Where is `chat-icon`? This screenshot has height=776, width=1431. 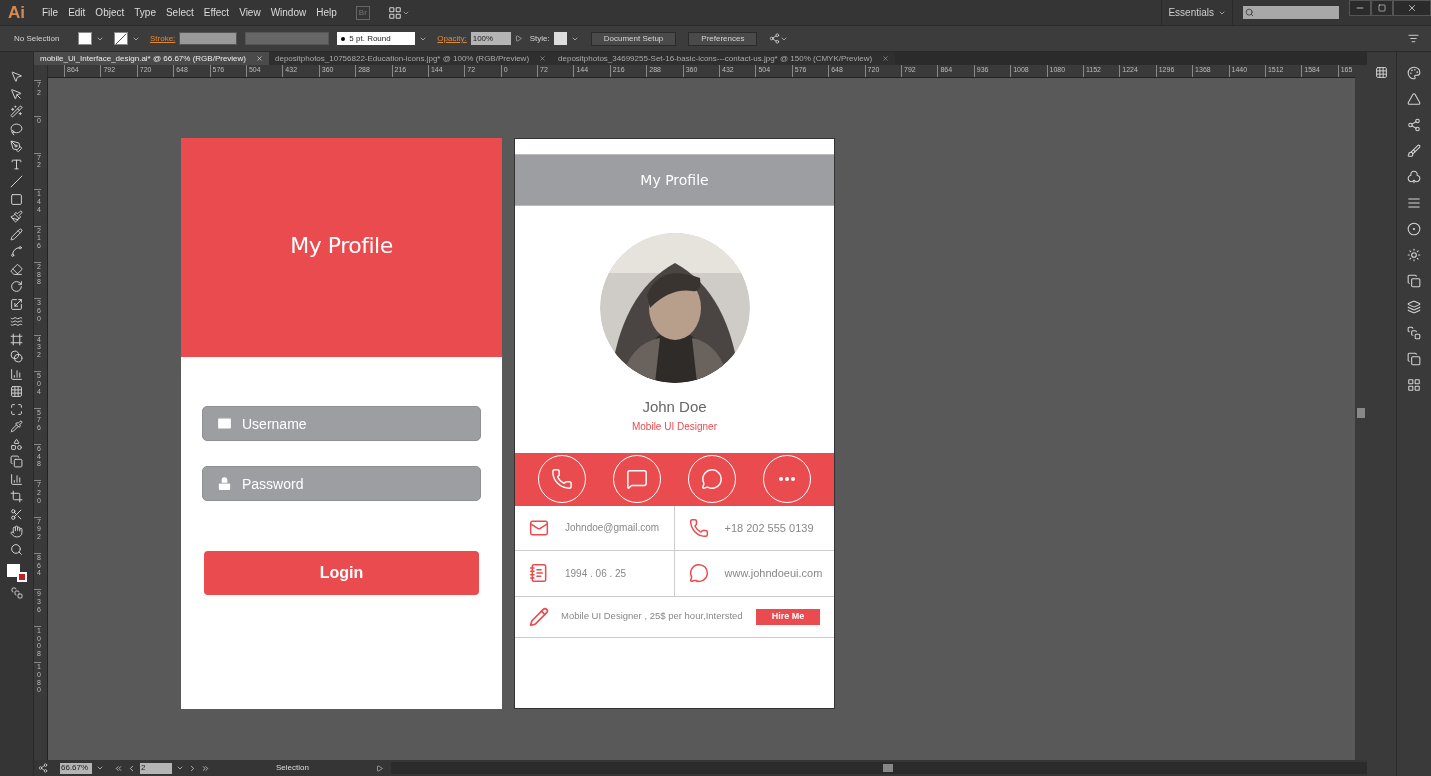 chat-icon is located at coordinates (637, 479).